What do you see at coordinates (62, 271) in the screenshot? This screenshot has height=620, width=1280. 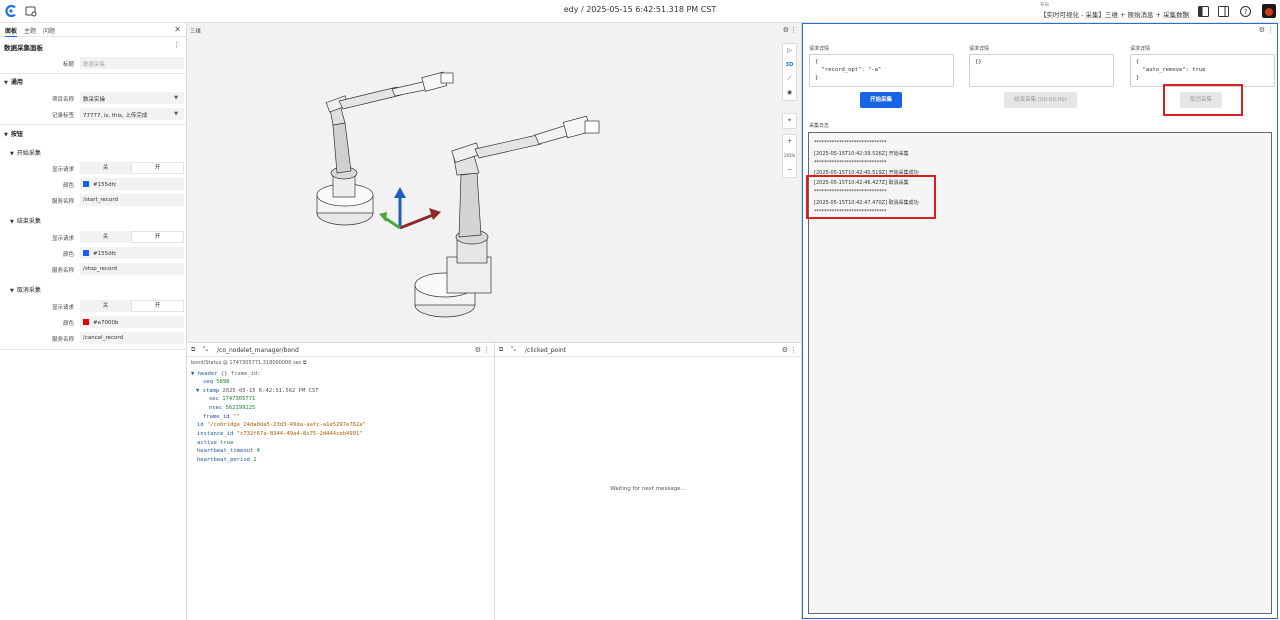 I see `service-label: 服务名称` at bounding box center [62, 271].